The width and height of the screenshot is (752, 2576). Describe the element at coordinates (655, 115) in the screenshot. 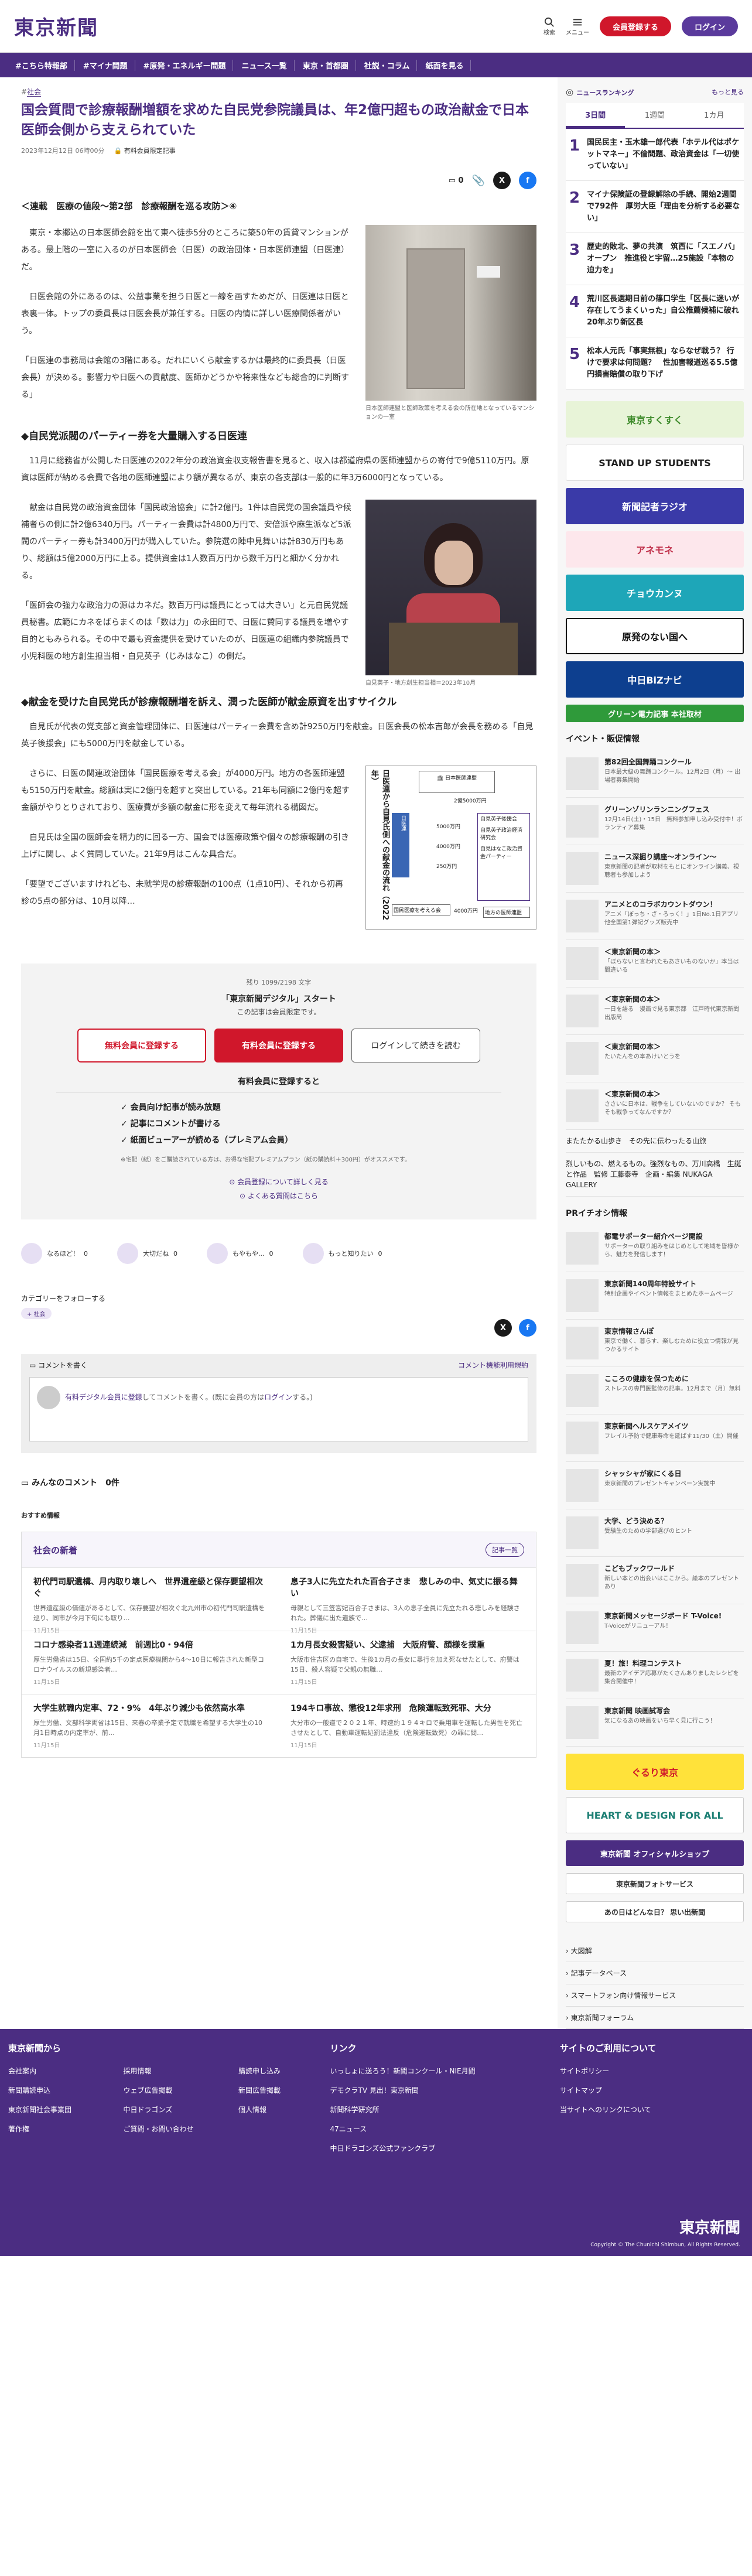

I see `ranking-tab: 1週間` at that location.